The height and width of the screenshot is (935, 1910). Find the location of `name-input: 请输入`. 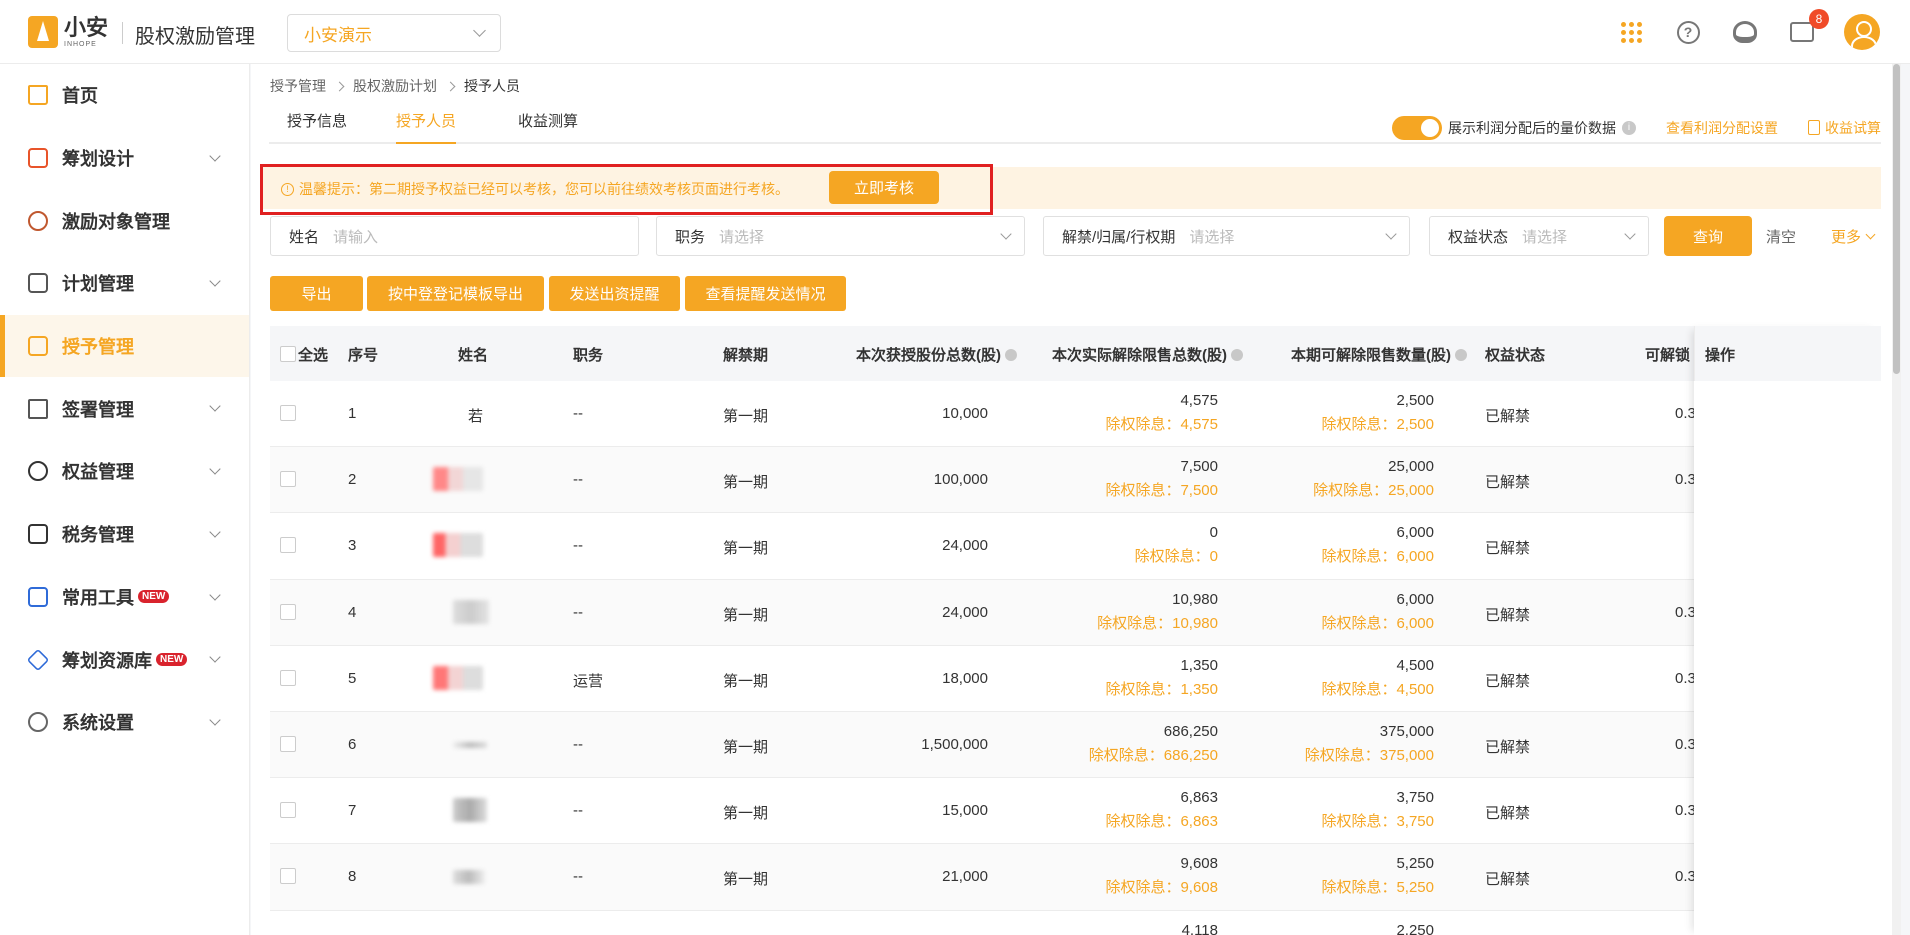

name-input: 请输入 is located at coordinates (355, 236).